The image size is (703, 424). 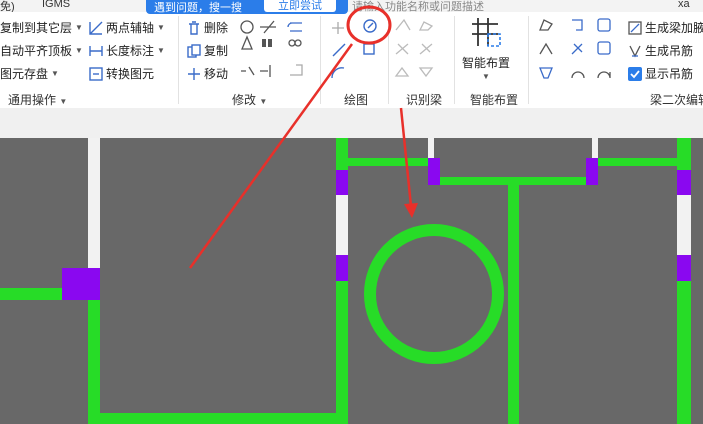 What do you see at coordinates (635, 27) in the screenshot?
I see `haunch-icon` at bounding box center [635, 27].